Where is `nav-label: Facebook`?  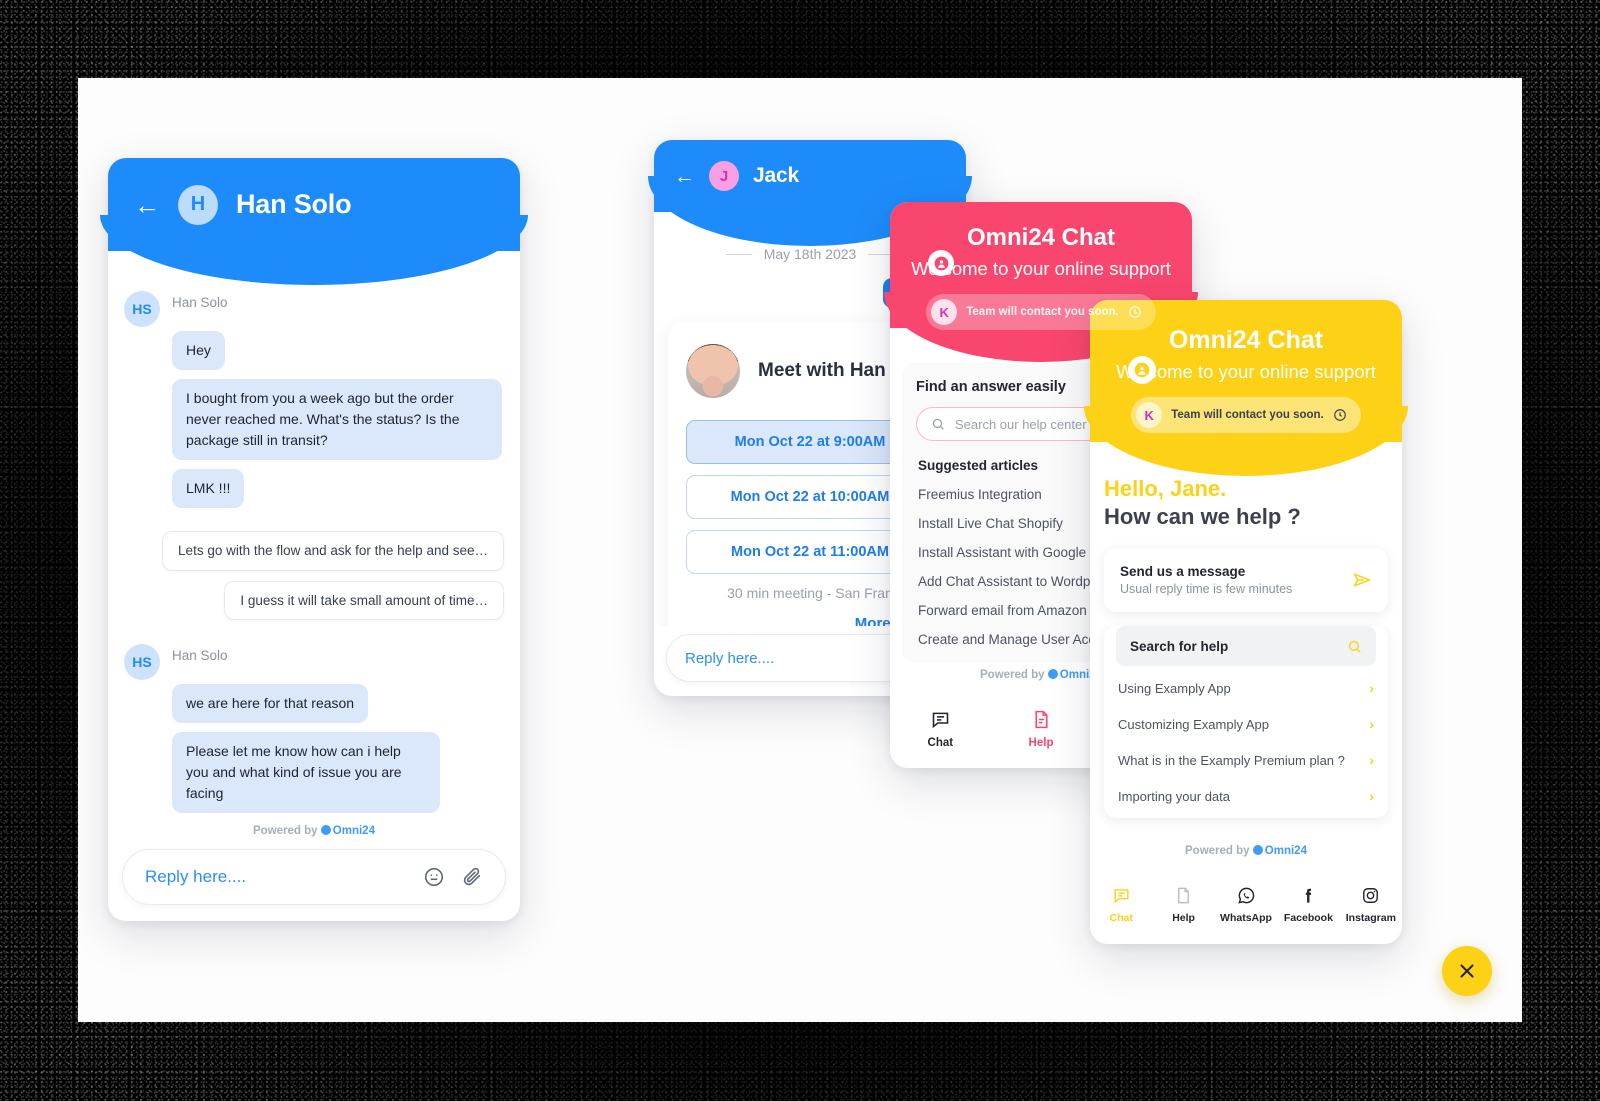
nav-label: Facebook is located at coordinates (1308, 918).